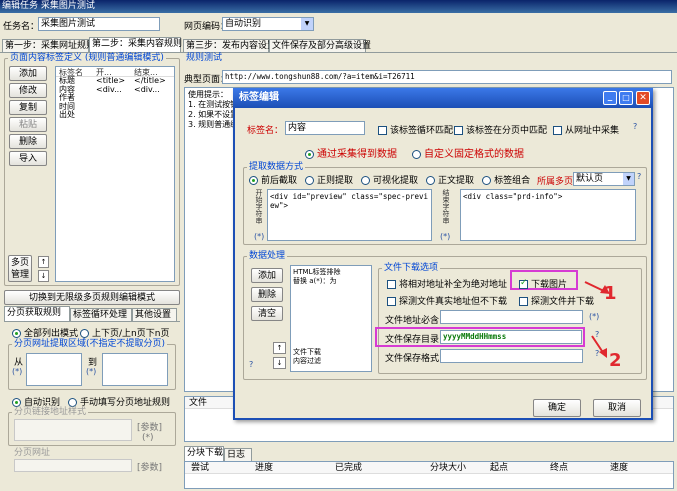 This screenshot has height=491, width=677. What do you see at coordinates (307, 352) in the screenshot?
I see `process-item: 文件下载` at bounding box center [307, 352].